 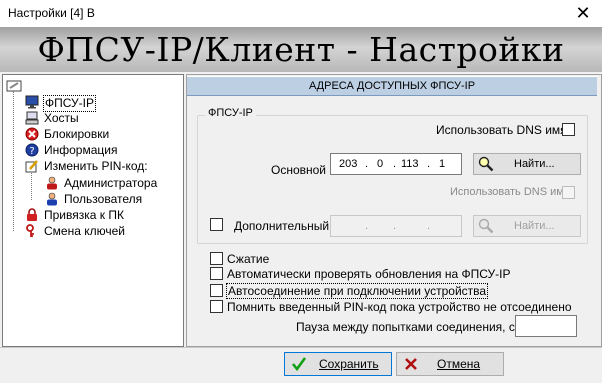 I want to click on close-icon: ✕, so click(x=583, y=13).